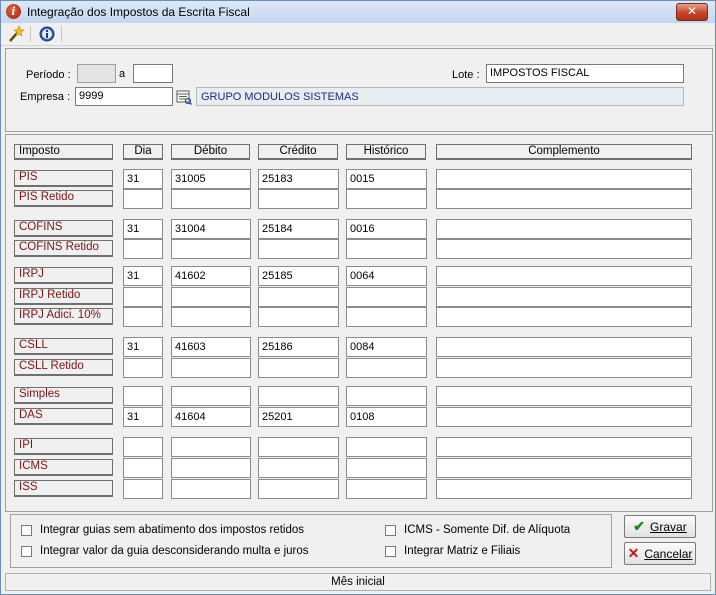 The width and height of the screenshot is (716, 595). What do you see at coordinates (211, 179) in the screenshot?
I see `debito-input: 31005` at bounding box center [211, 179].